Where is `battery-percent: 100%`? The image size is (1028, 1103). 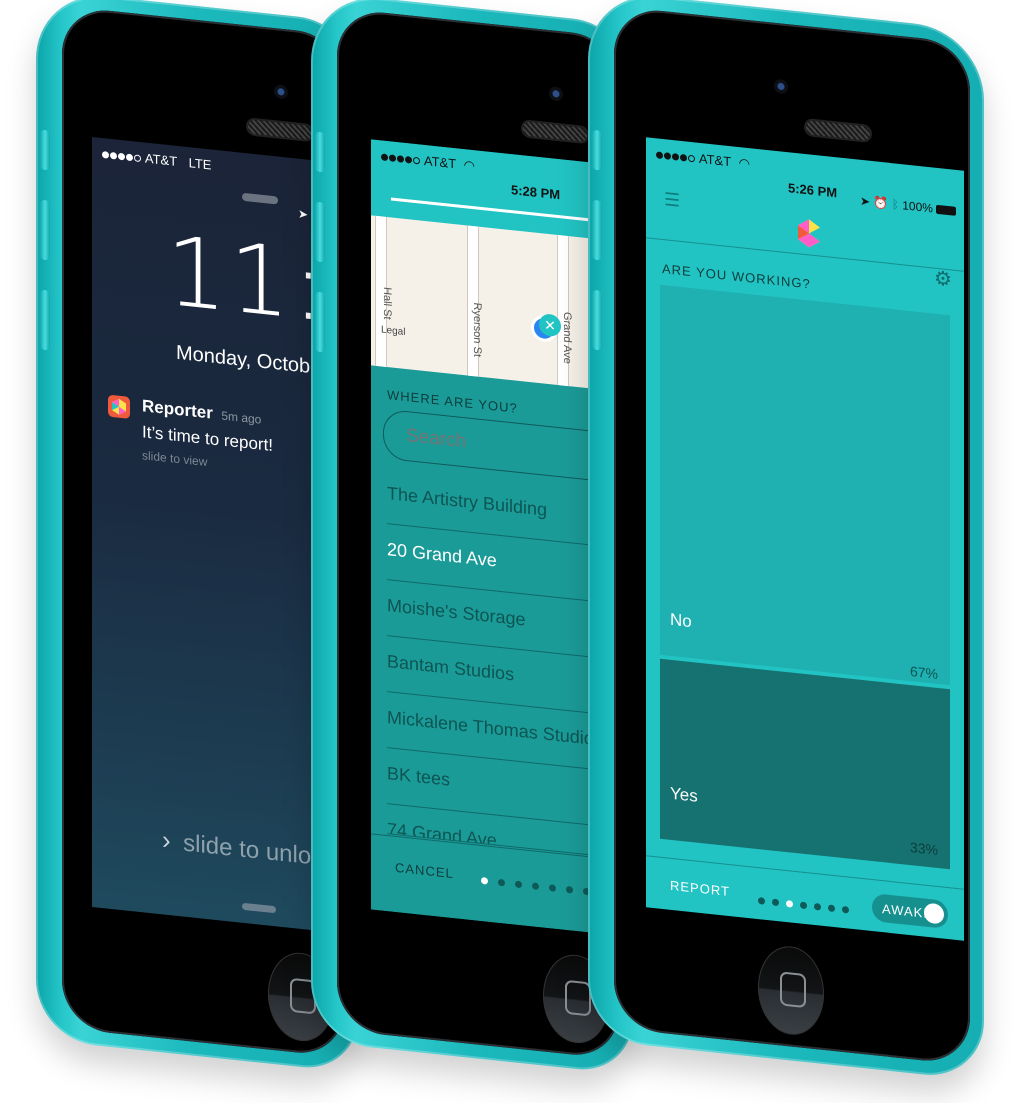
battery-percent: 100% is located at coordinates (917, 207).